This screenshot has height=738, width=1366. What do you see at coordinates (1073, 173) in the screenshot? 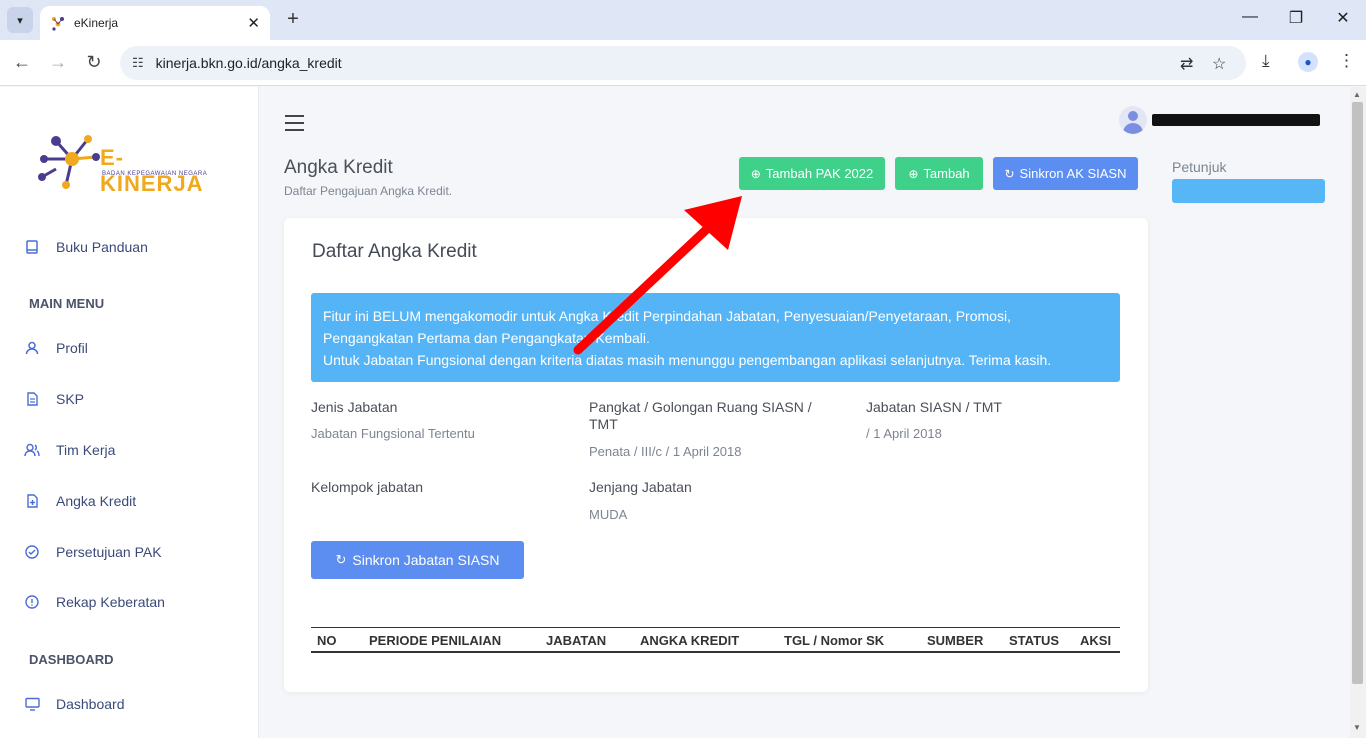
I see `button-label: Sinkron AK SIASN` at bounding box center [1073, 173].